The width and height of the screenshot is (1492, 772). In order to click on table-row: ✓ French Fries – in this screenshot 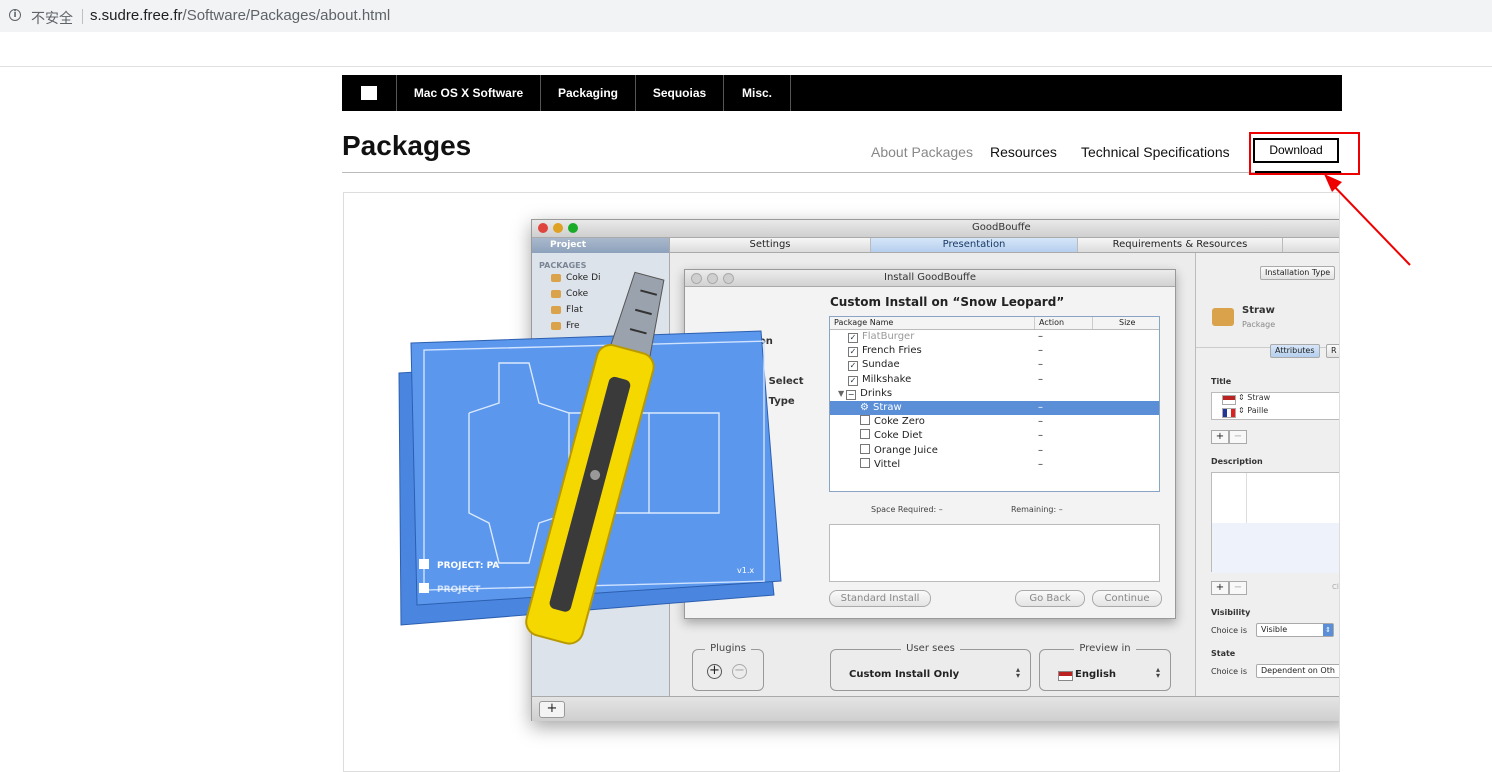, I will do `click(994, 351)`.